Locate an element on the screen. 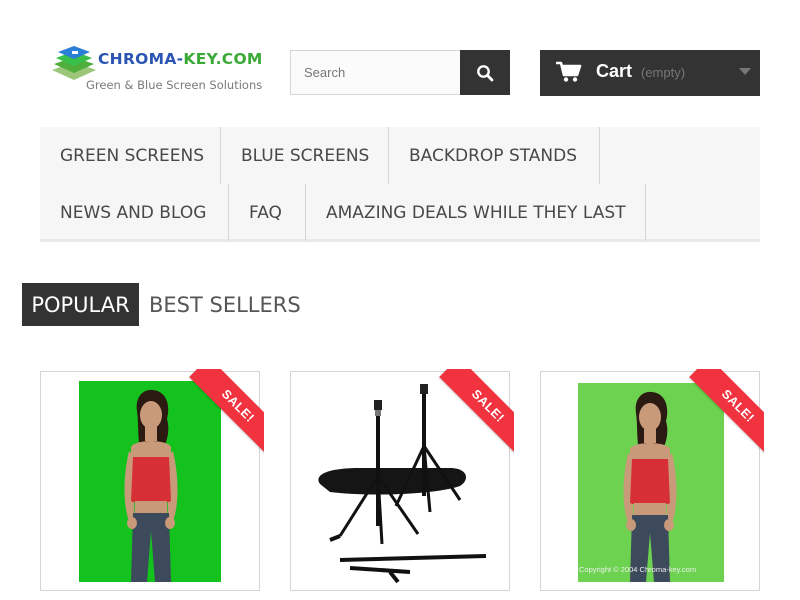  cart-icon is located at coordinates (569, 71).